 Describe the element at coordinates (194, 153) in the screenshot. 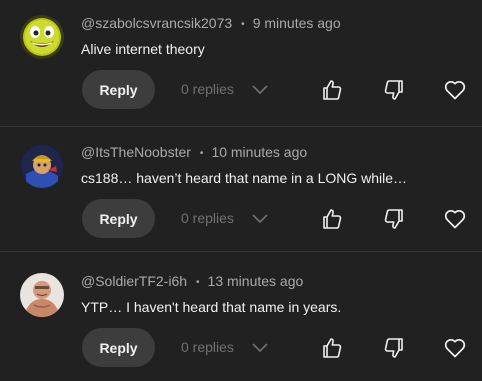

I see `comment-header: @ItsTheNoobster • 10 minutes ago` at that location.